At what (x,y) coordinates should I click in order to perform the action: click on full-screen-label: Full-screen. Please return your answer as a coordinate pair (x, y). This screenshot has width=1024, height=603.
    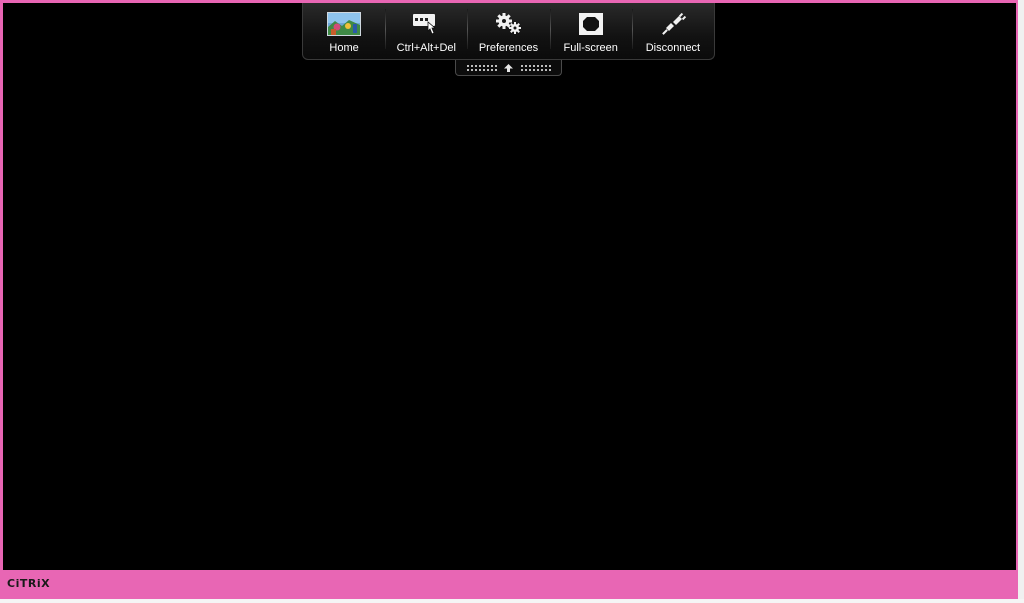
    Looking at the image, I should click on (590, 48).